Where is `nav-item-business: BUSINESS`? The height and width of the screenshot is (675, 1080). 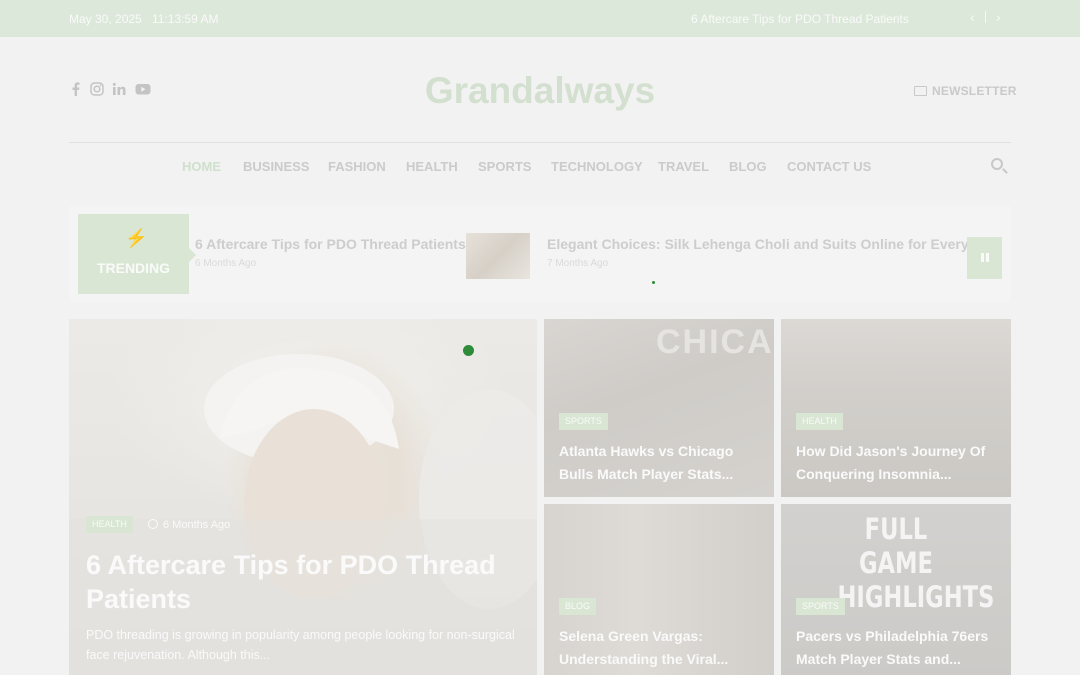 nav-item-business: BUSINESS is located at coordinates (276, 166).